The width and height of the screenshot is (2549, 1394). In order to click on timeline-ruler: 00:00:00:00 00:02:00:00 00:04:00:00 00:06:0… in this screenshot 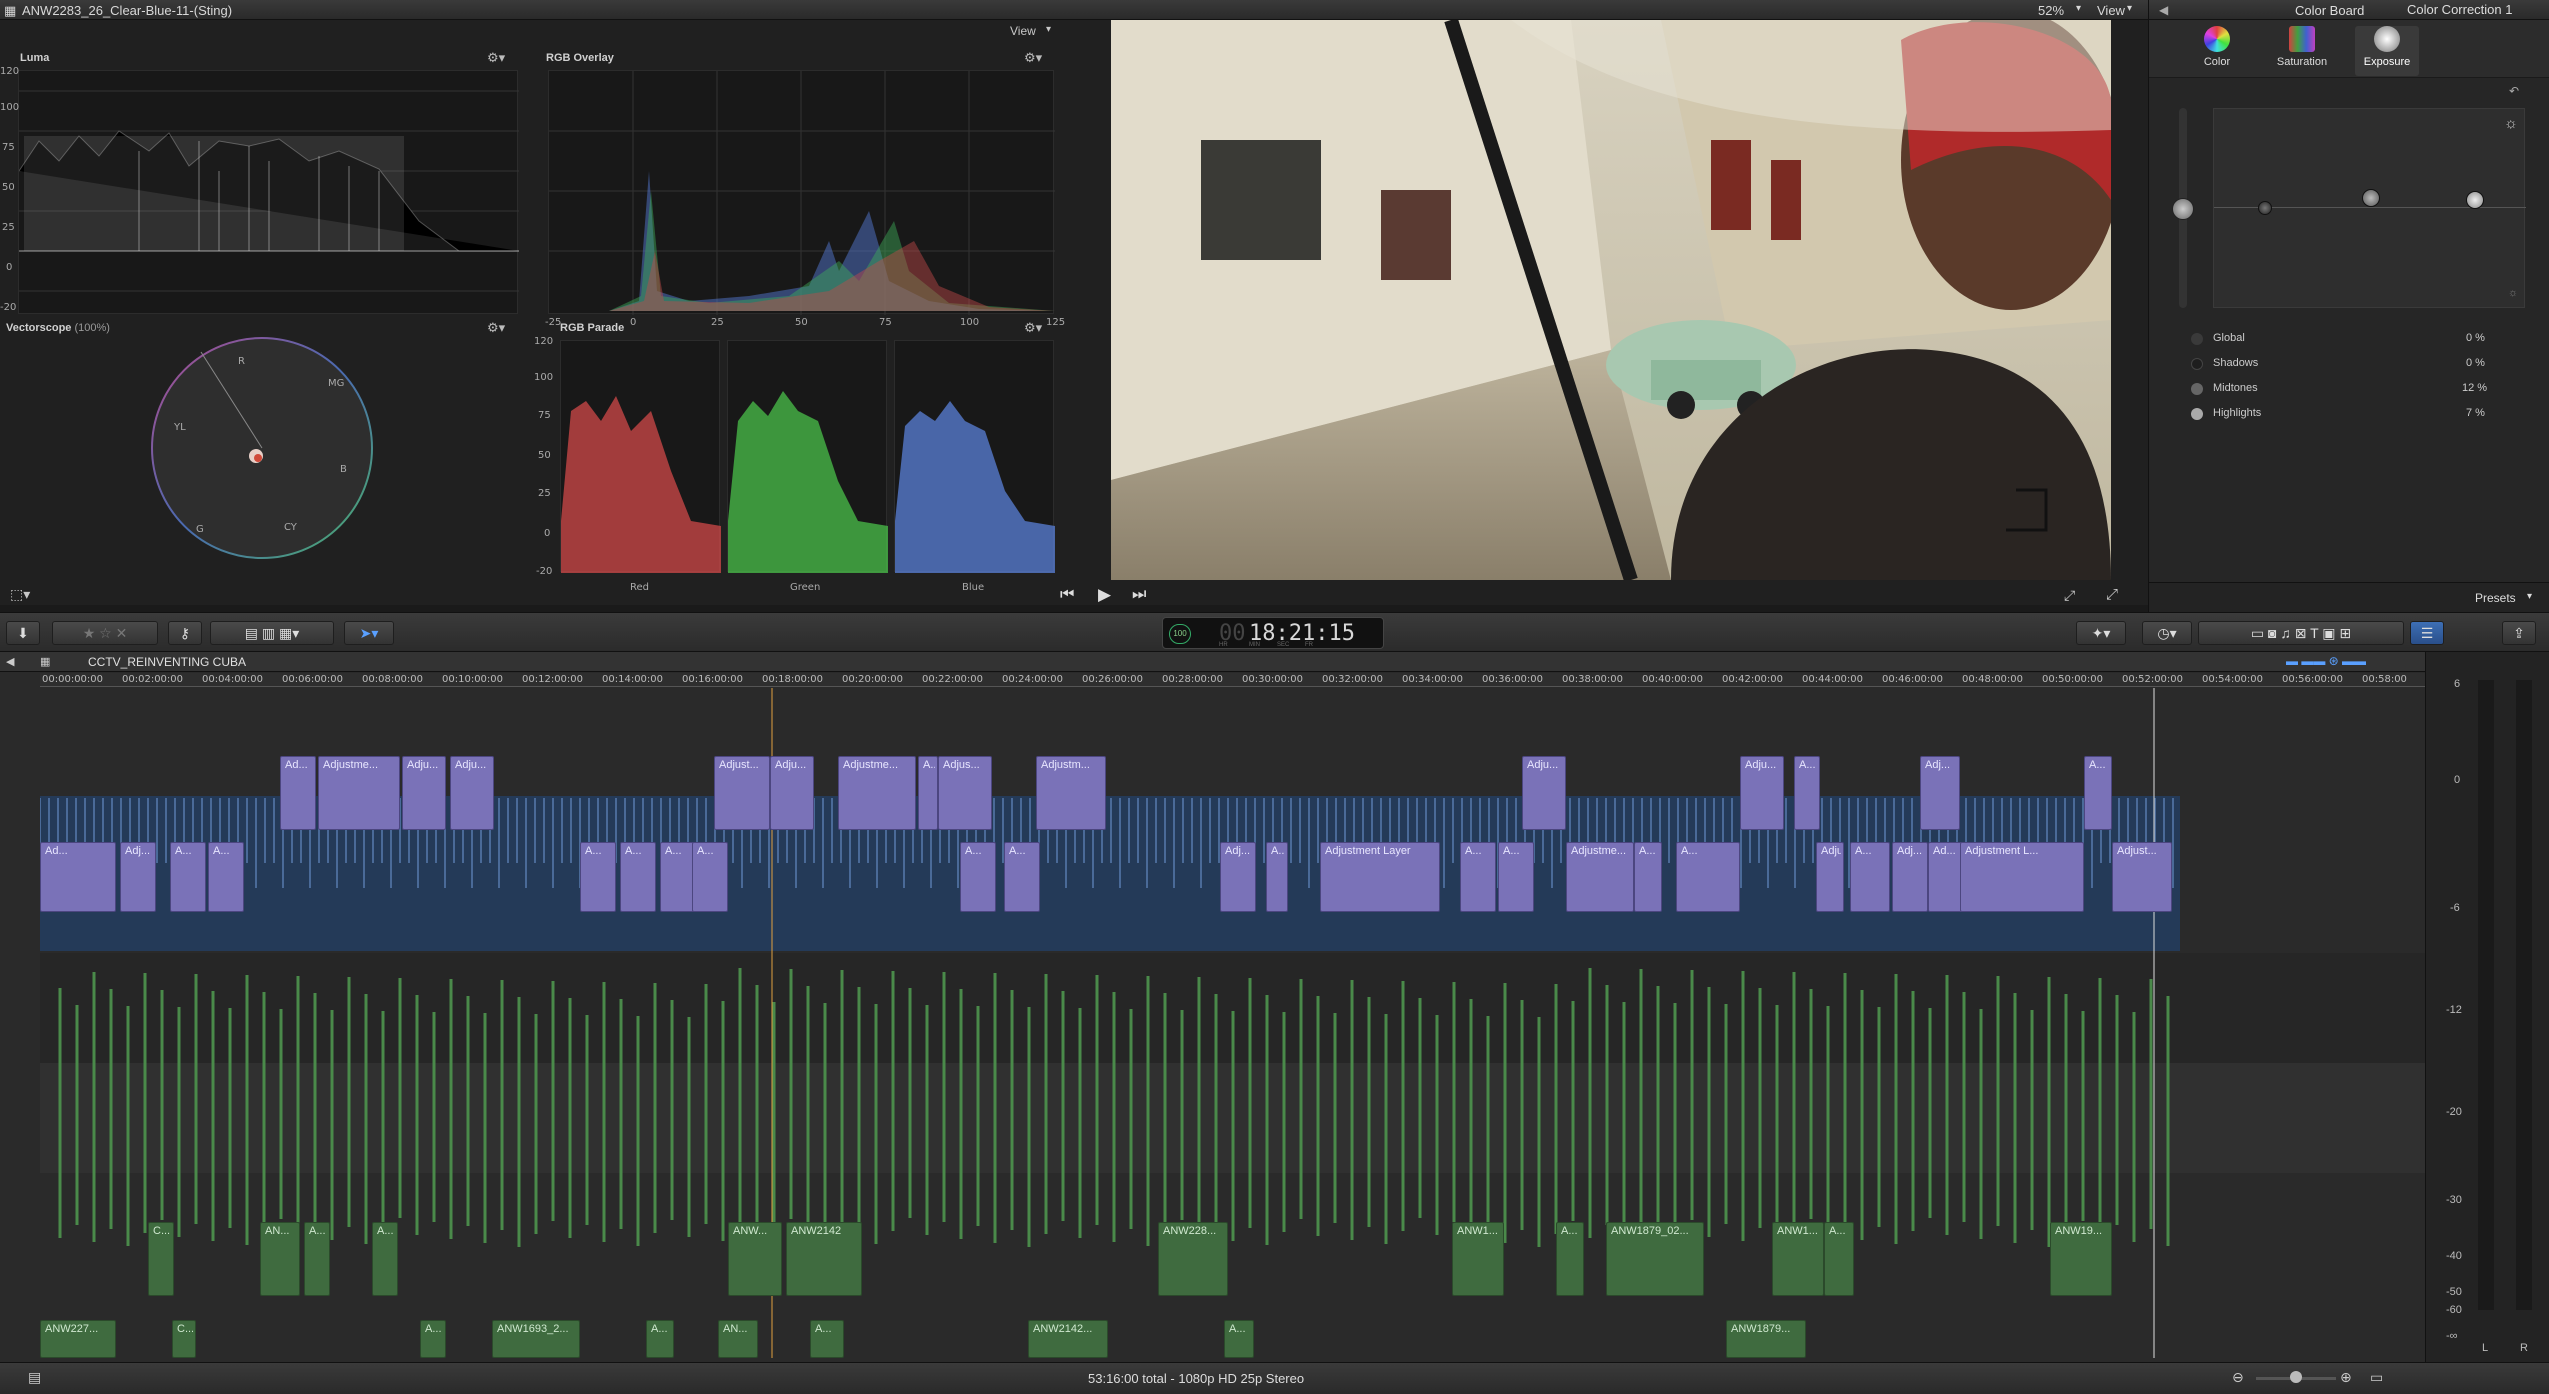, I will do `click(1232, 680)`.